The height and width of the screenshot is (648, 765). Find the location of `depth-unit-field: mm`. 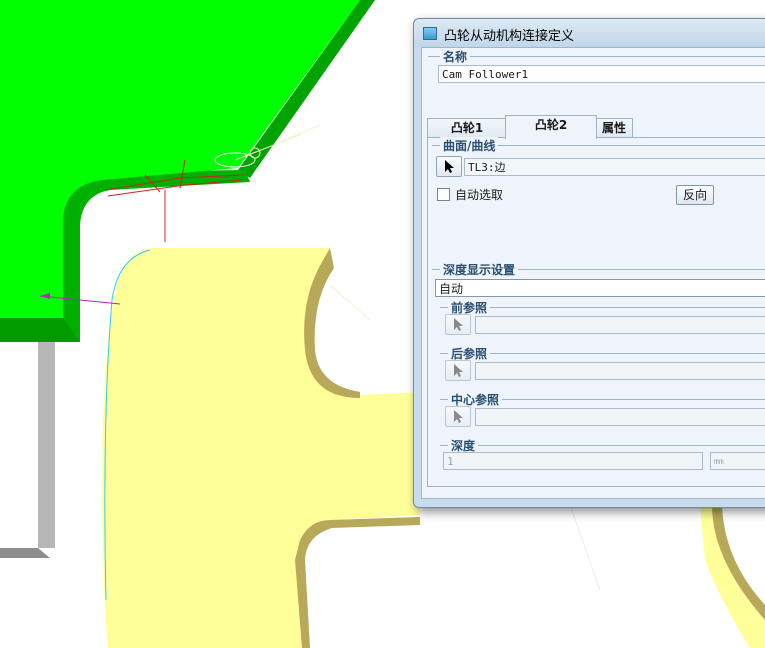

depth-unit-field: mm is located at coordinates (737, 461).